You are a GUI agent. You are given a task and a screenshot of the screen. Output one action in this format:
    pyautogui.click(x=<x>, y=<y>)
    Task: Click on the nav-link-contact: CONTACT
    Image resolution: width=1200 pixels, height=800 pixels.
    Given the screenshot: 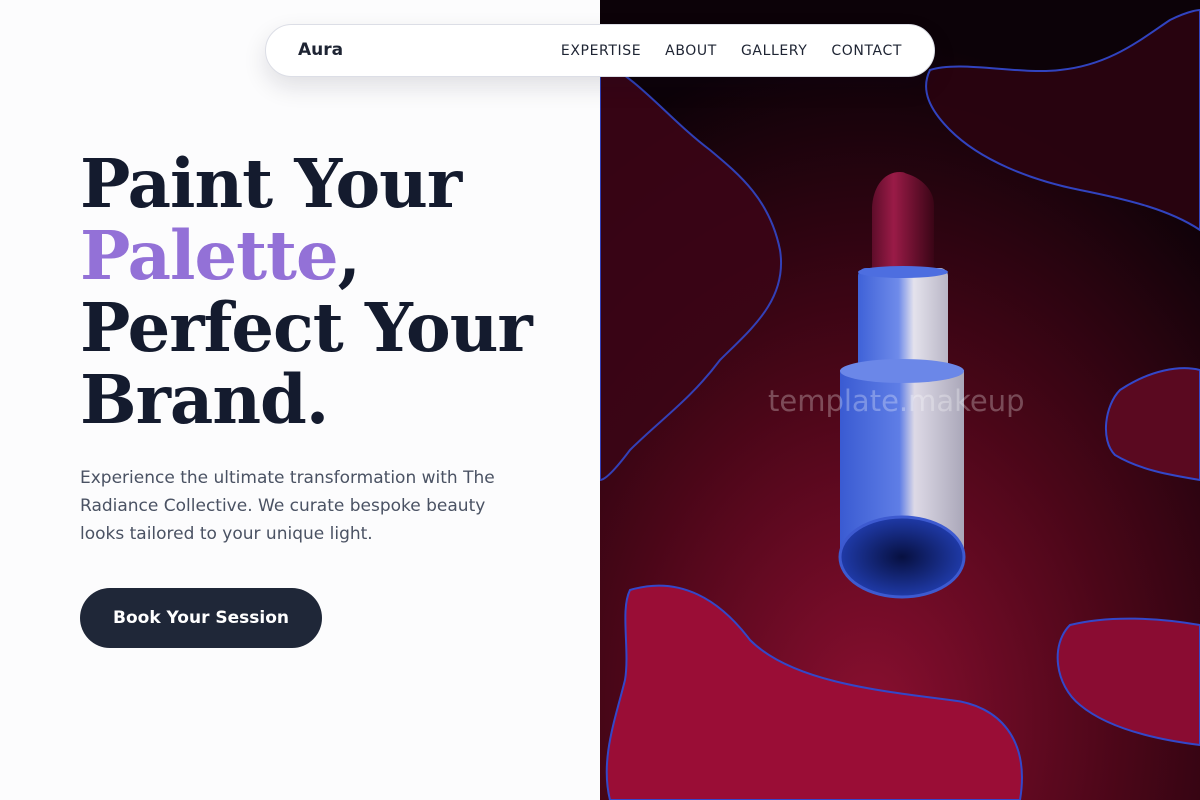 What is the action you would take?
    pyautogui.click(x=866, y=51)
    